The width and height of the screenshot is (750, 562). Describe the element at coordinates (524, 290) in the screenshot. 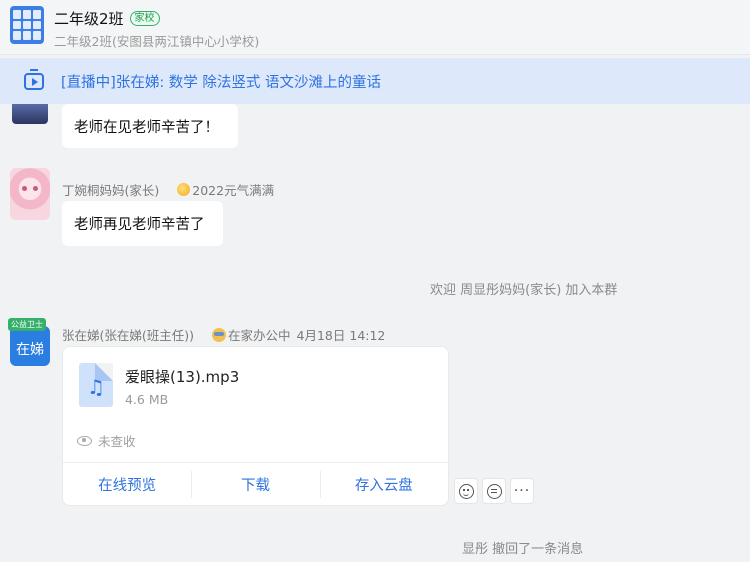

I see `system-message: 欢迎 周显彤妈妈(家长) 加入本群` at that location.